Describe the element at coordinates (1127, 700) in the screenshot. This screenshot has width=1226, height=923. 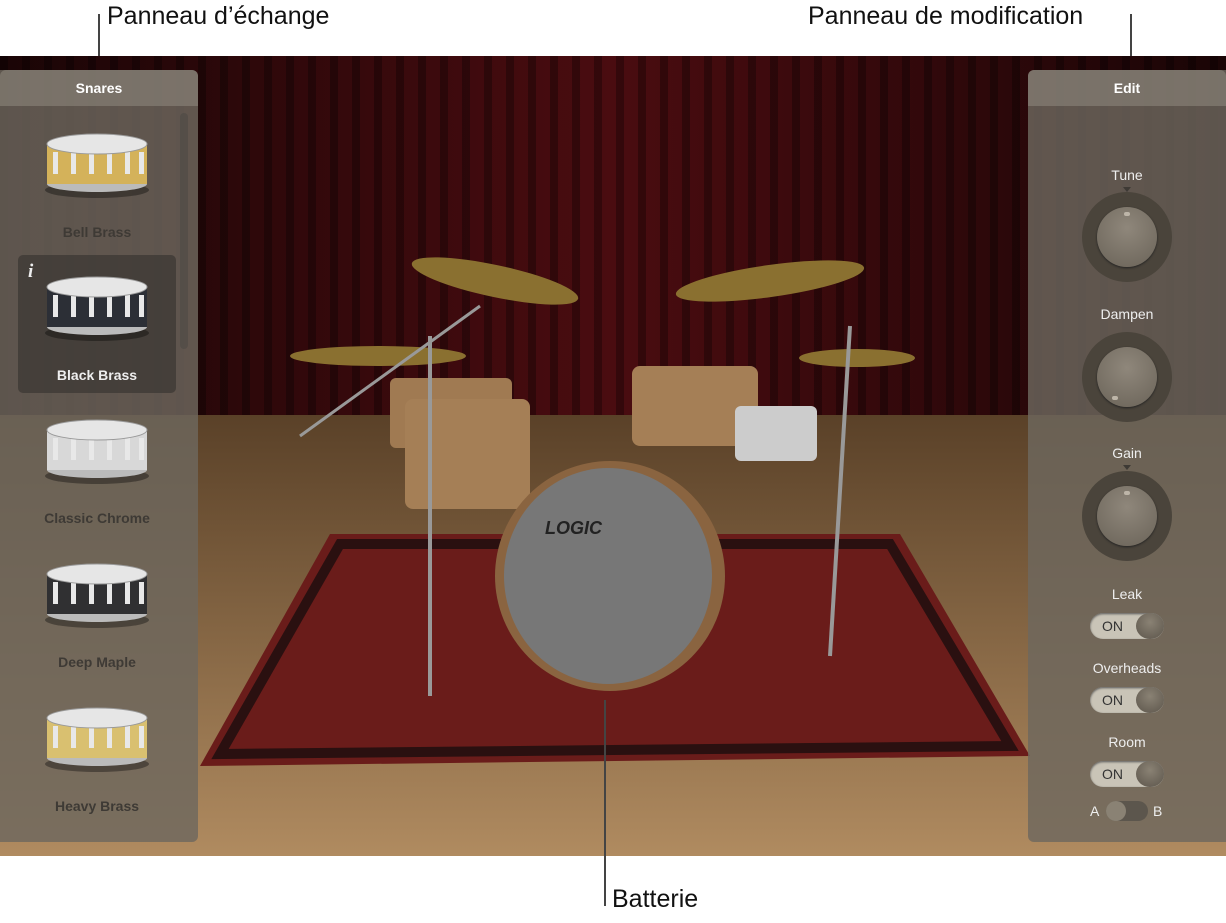
I see `overheads-toggle: ON` at that location.